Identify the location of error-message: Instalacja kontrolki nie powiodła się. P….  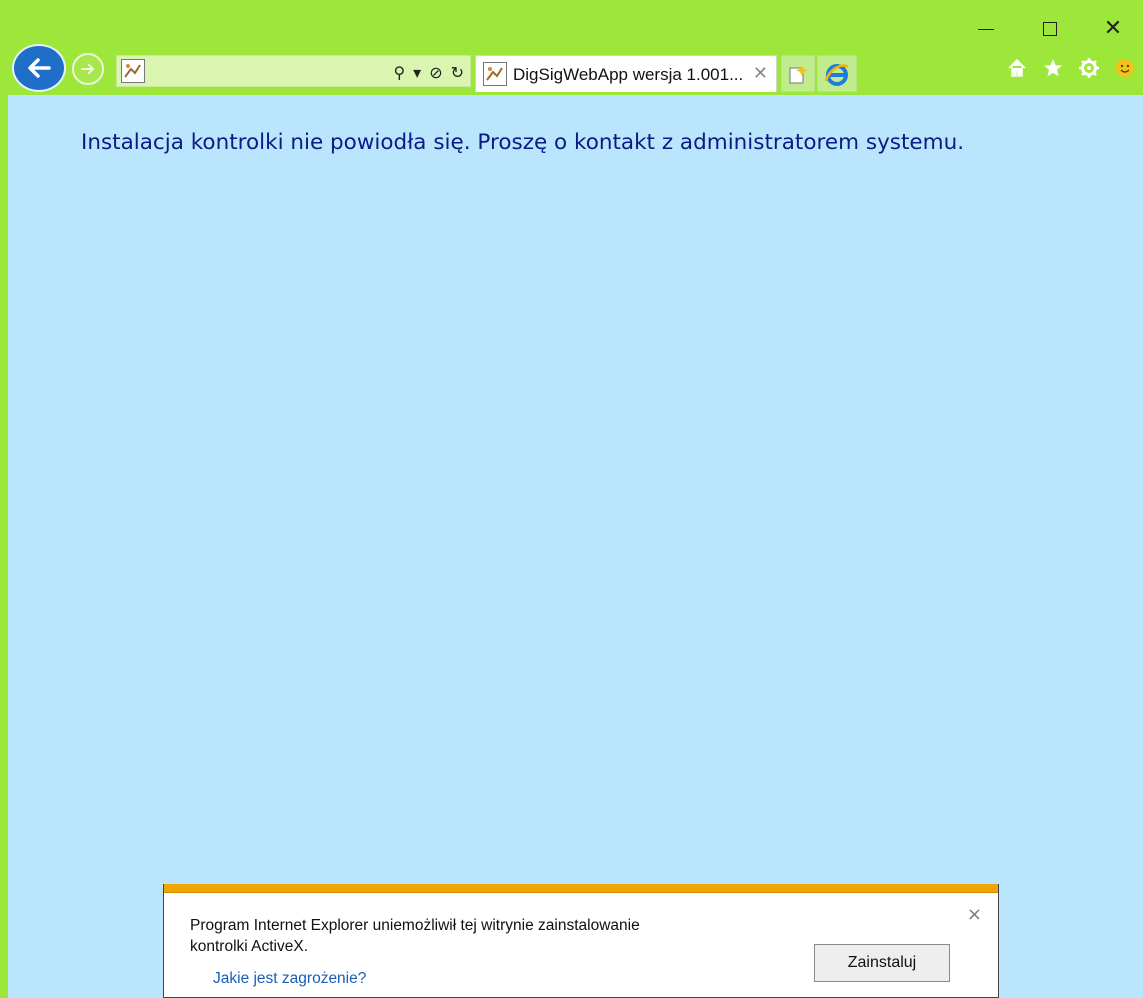
(523, 142).